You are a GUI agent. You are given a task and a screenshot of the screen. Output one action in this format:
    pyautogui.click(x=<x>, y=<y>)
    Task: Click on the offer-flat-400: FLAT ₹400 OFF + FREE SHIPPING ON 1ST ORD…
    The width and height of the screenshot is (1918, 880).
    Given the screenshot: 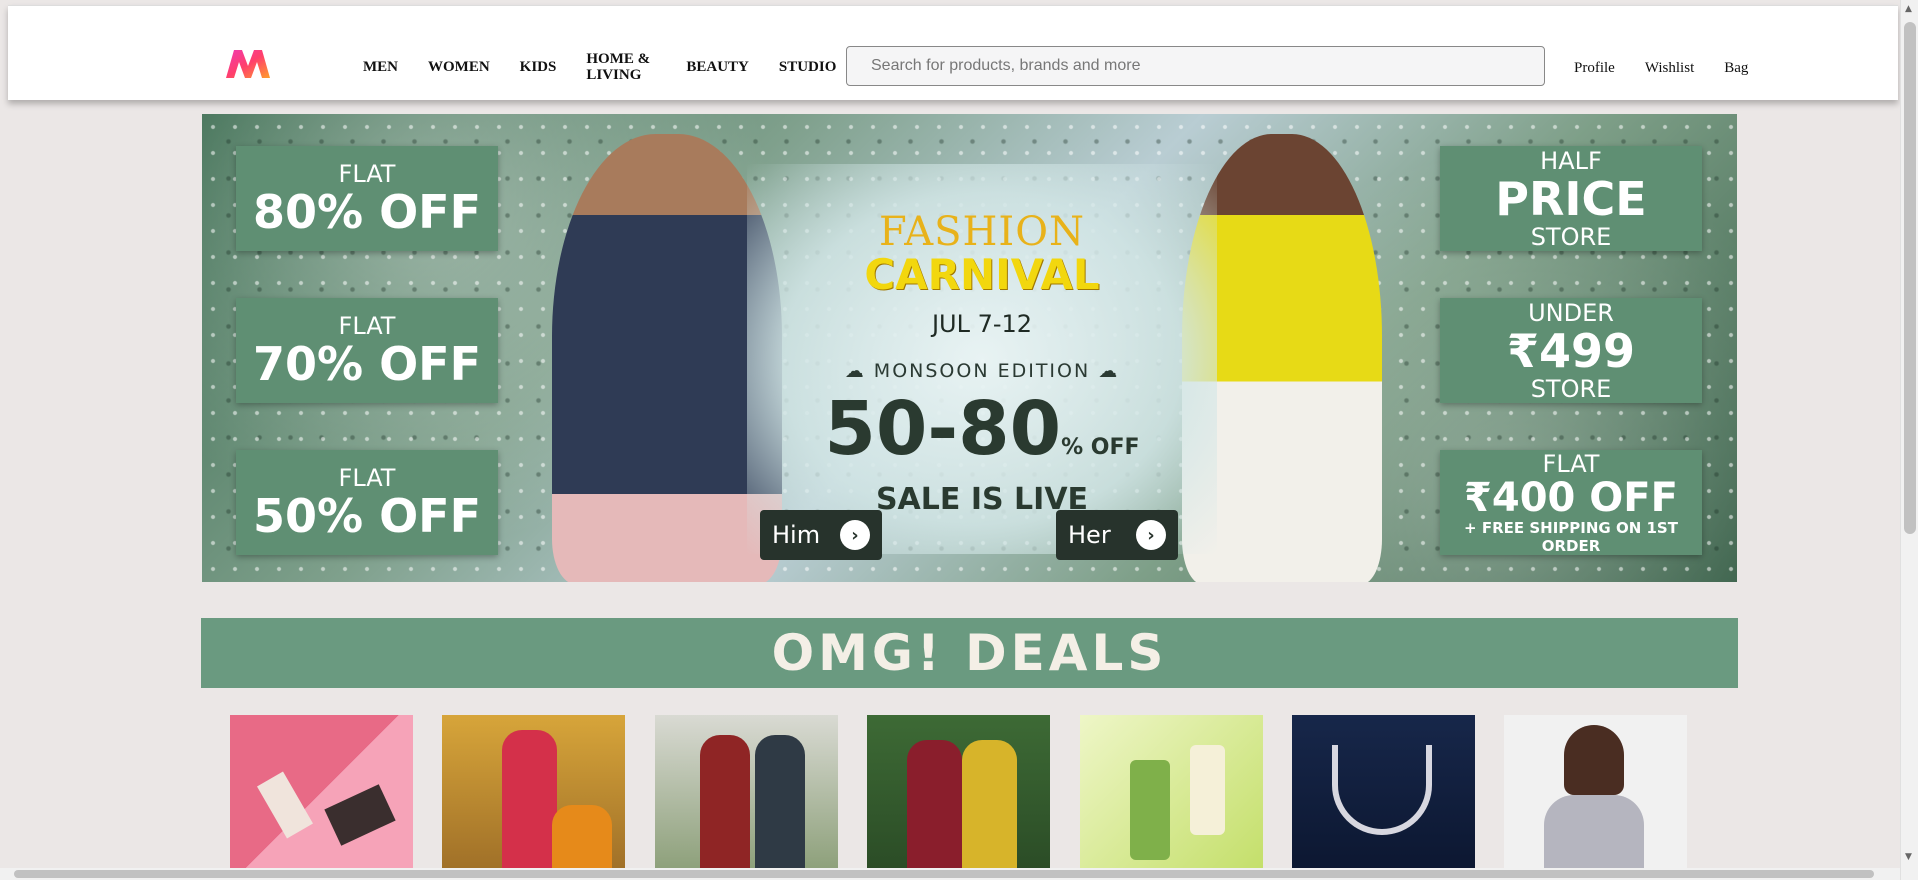 What is the action you would take?
    pyautogui.click(x=1571, y=502)
    